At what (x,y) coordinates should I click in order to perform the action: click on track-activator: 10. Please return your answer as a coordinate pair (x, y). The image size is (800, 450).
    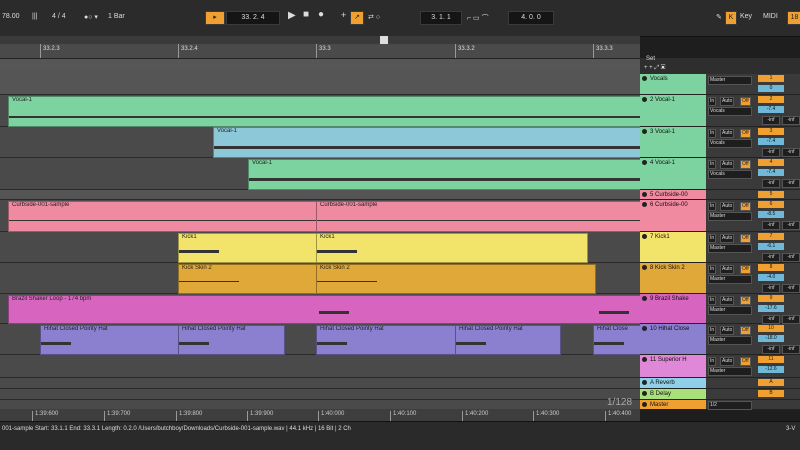
    Looking at the image, I should click on (771, 328).